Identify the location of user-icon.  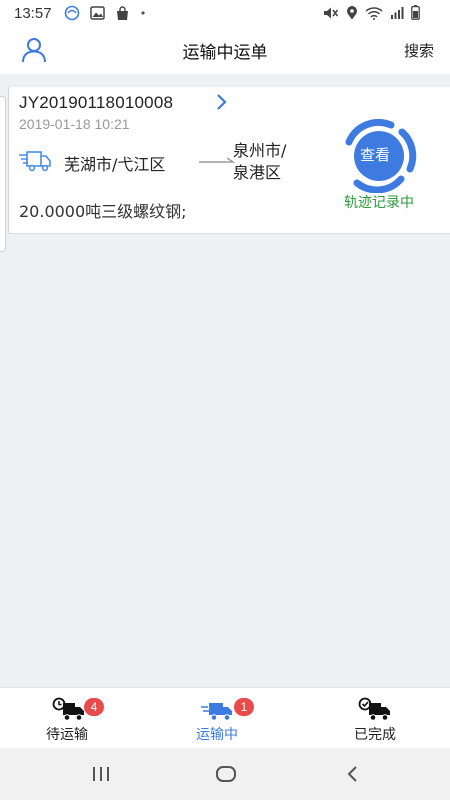
(34, 50).